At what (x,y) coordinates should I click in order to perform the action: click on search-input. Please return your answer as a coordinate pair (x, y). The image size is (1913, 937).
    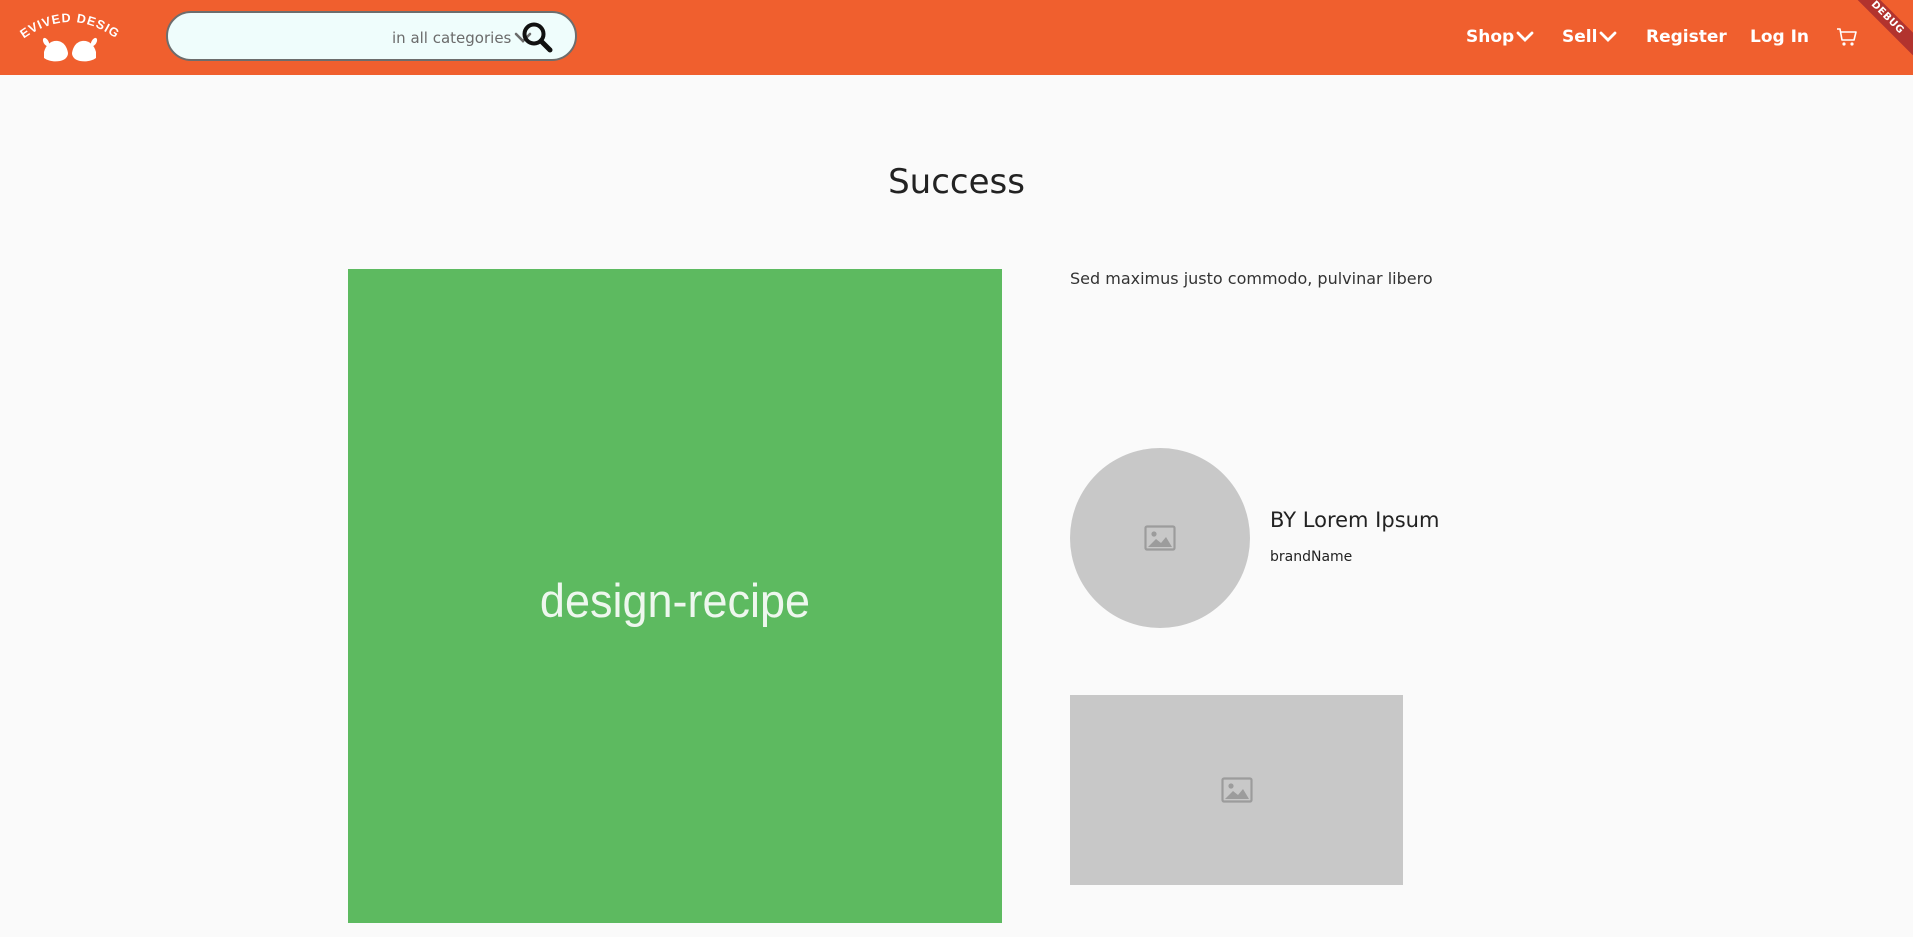
    Looking at the image, I should click on (283, 38).